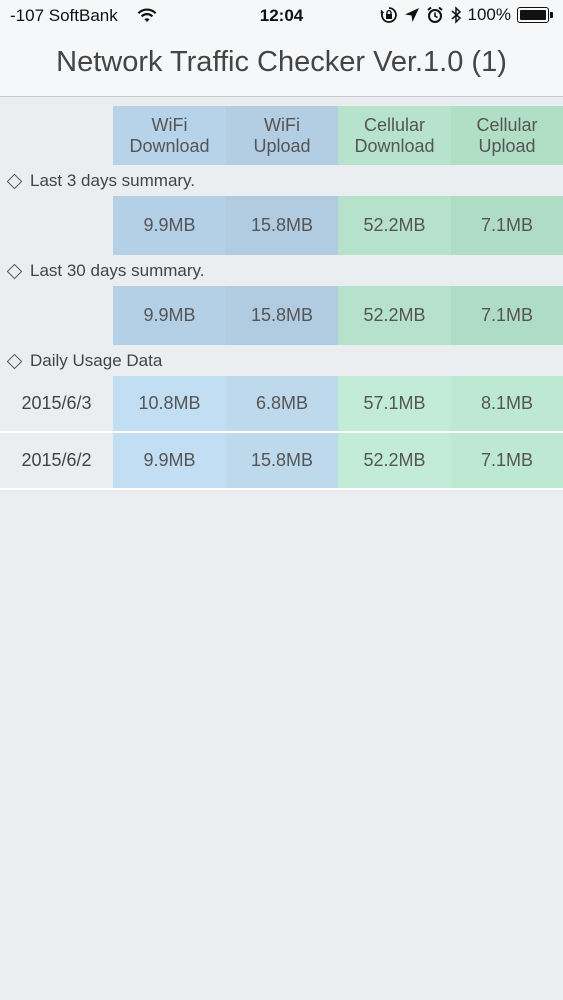  Describe the element at coordinates (456, 15) in the screenshot. I see `bluetooth-icon` at that location.